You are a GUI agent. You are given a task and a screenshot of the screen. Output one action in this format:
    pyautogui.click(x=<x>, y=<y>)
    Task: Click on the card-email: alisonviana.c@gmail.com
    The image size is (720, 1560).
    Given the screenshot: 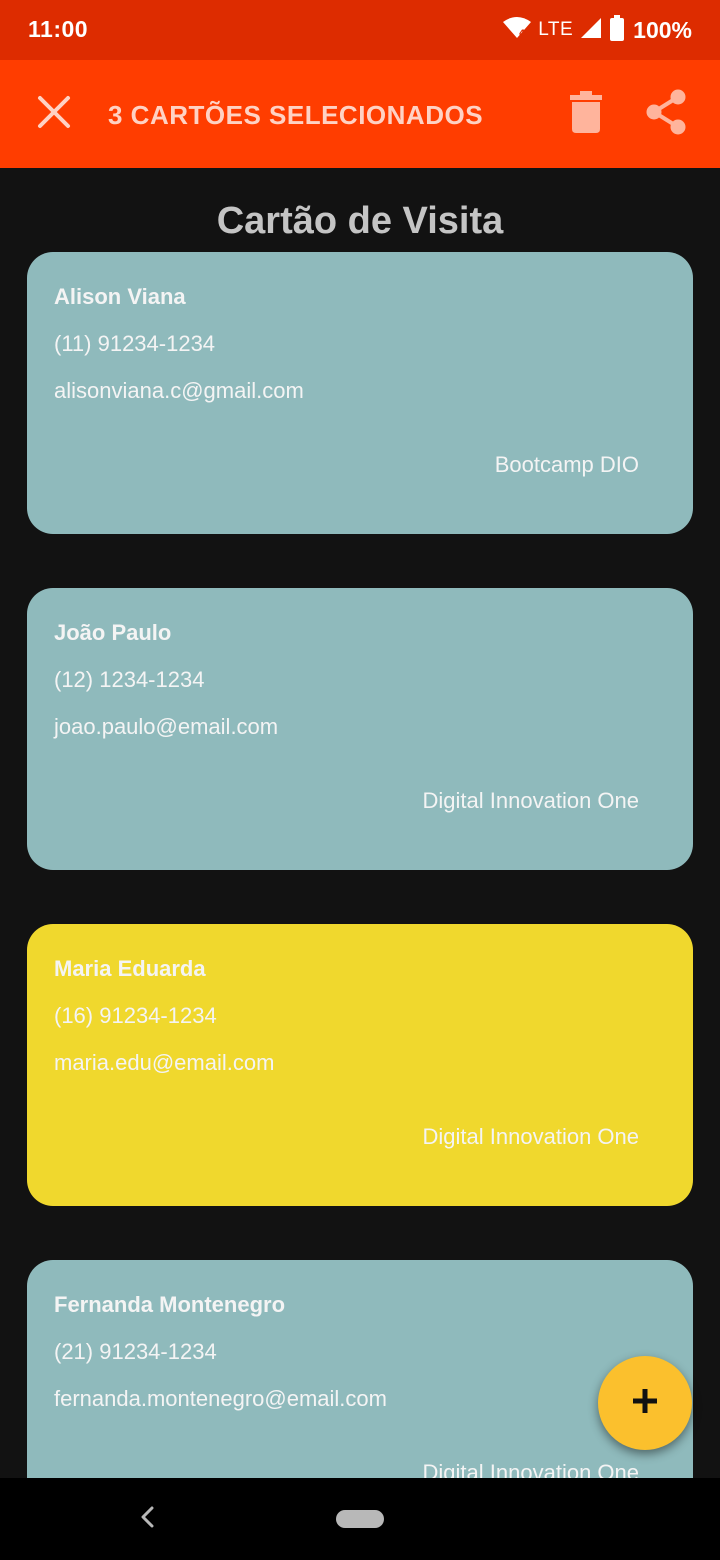 What is the action you would take?
    pyautogui.click(x=179, y=390)
    